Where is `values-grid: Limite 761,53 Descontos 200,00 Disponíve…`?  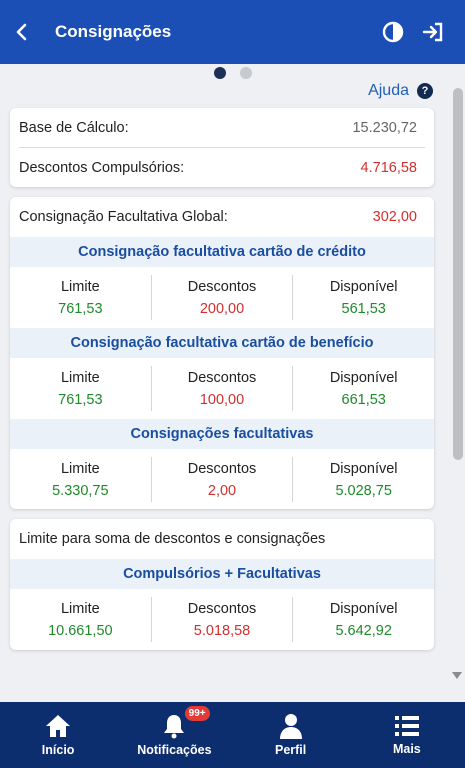 values-grid: Limite 761,53 Descontos 200,00 Disponíve… is located at coordinates (222, 297).